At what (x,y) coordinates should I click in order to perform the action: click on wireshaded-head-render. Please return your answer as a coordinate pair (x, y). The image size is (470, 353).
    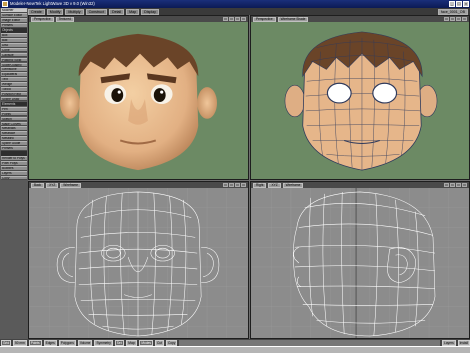
    Looking at the image, I should click on (361, 101).